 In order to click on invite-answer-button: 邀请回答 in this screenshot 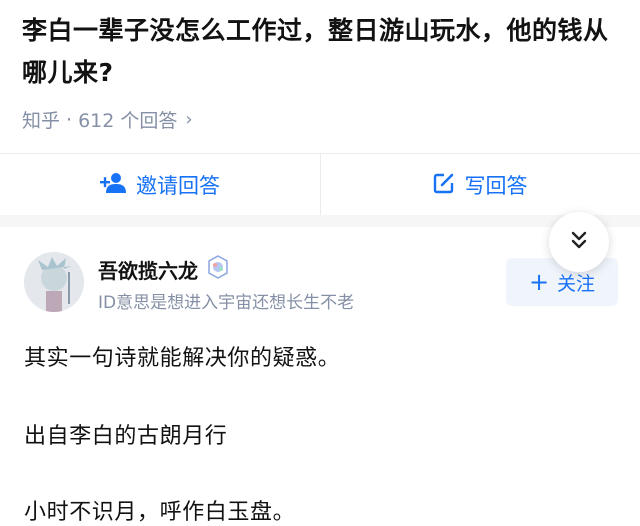, I will do `click(160, 185)`.